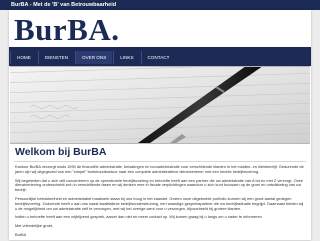  I want to click on nav-item-links: LINKS, so click(126, 57).